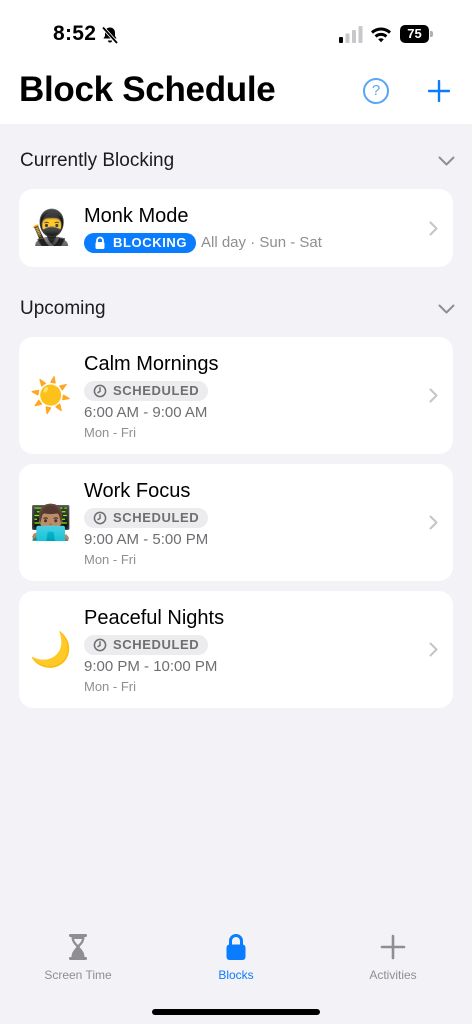 The height and width of the screenshot is (1024, 472). What do you see at coordinates (78, 947) in the screenshot?
I see `hourglass-icon` at bounding box center [78, 947].